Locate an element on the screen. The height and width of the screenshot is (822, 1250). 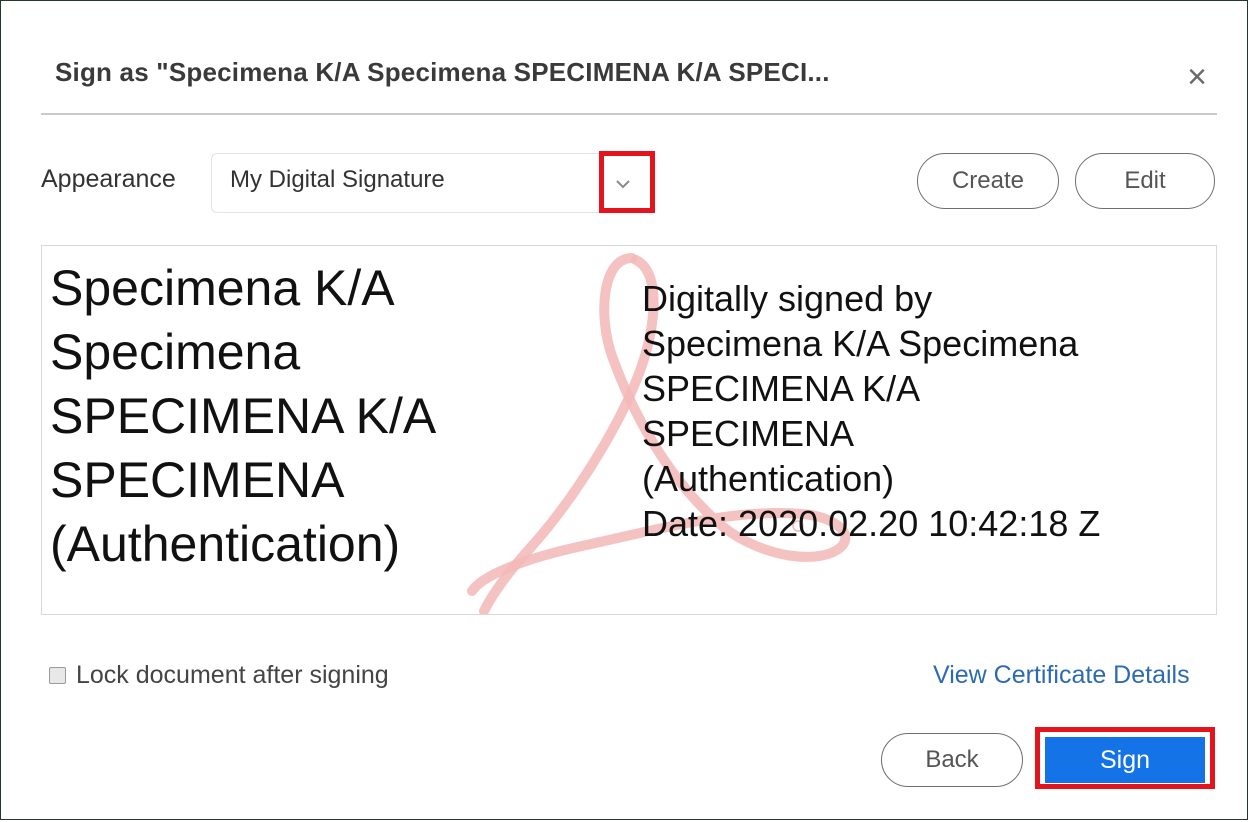
appearance-dropdown: My Digital Signature is located at coordinates (431, 183).